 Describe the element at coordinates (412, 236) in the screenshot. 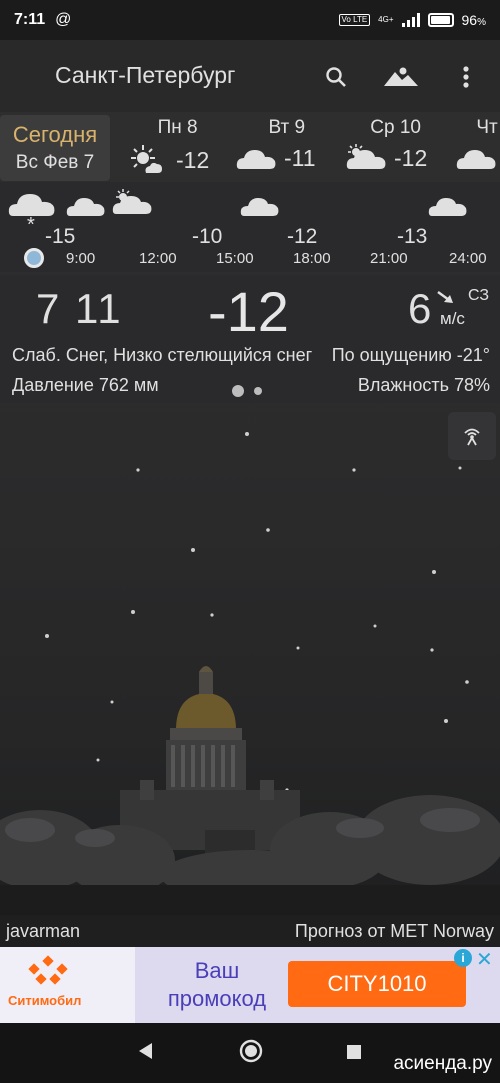

I see `hourly-temp: -13` at that location.